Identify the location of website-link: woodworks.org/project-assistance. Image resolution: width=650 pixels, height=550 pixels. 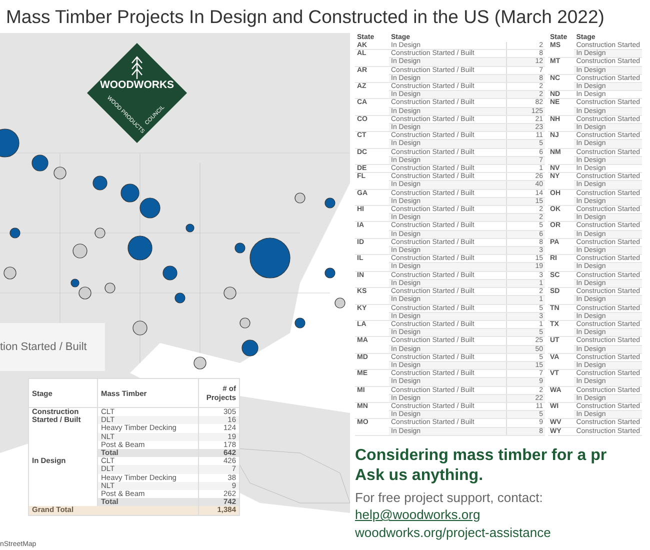
(453, 533).